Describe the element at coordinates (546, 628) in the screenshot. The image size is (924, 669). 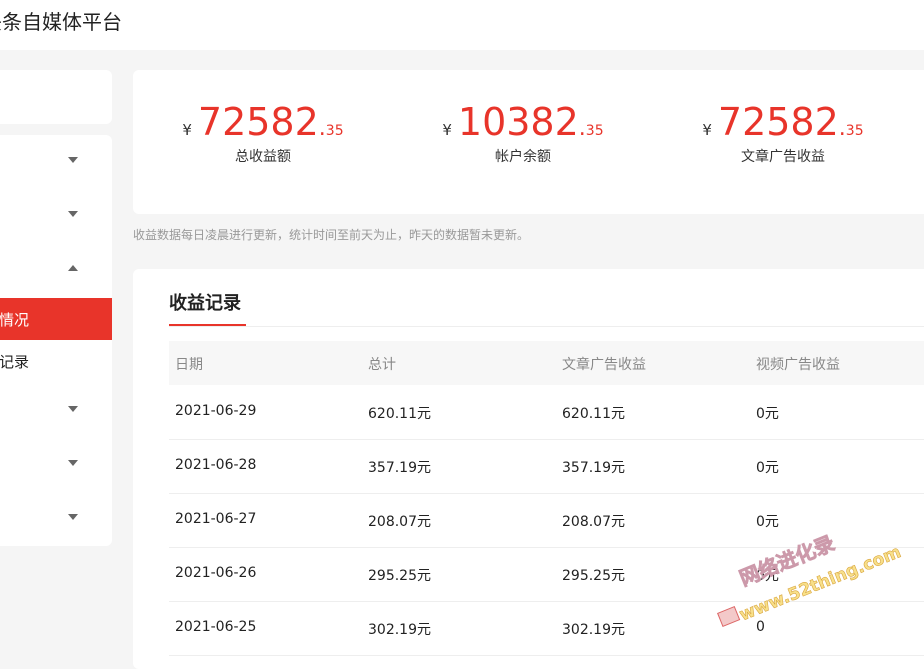
I see `table-row: 2021-06-25 302.19元 302.19元 0` at that location.